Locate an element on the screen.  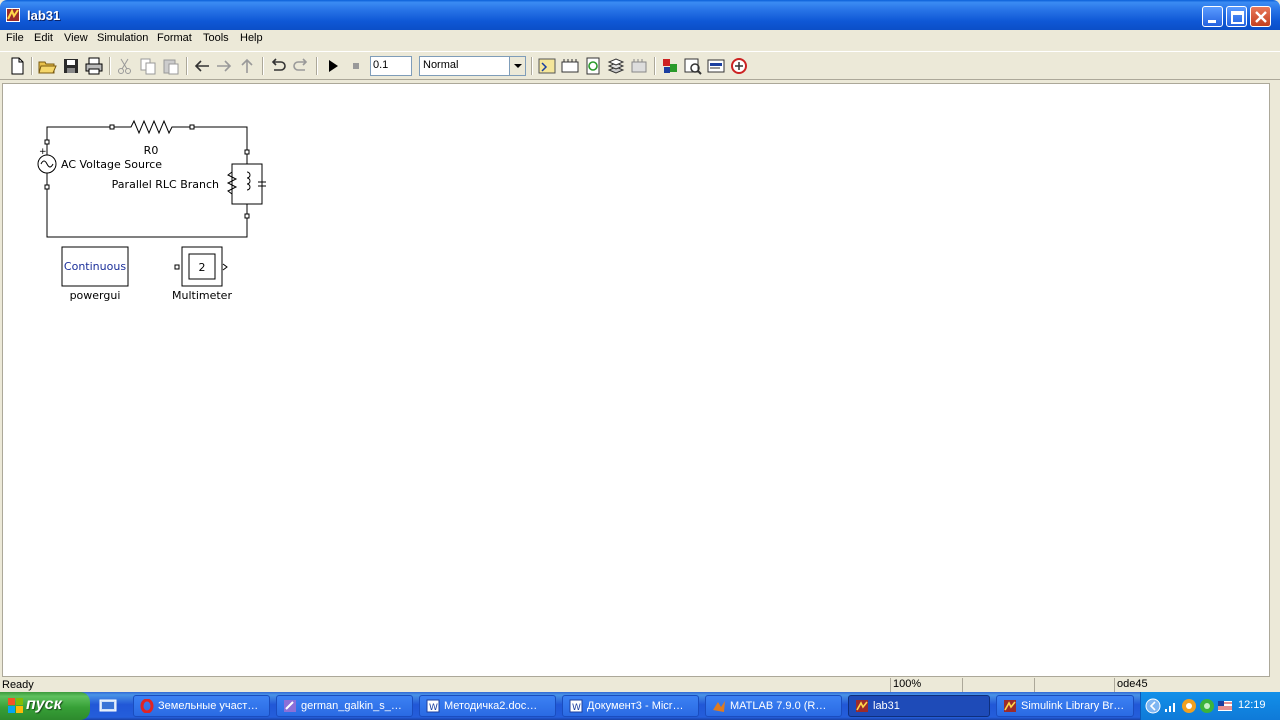
agent-icon is located at coordinates (1189, 706).